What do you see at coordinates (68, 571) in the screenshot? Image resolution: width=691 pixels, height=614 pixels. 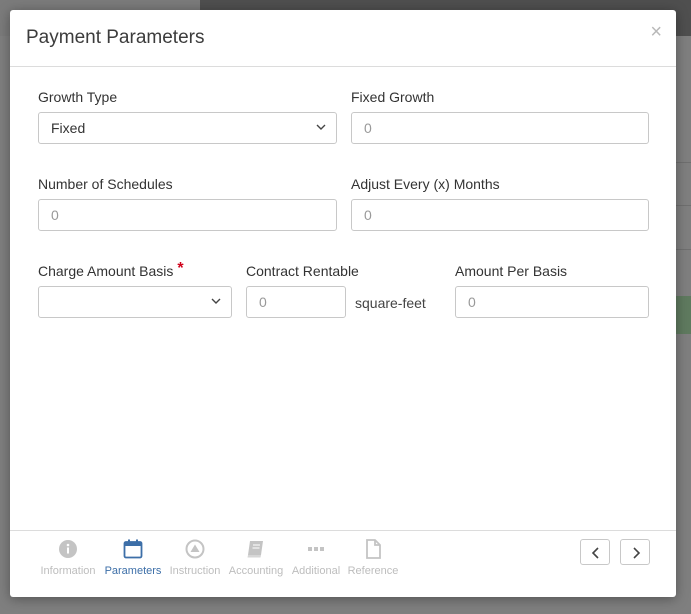 I see `tab-information-label: Information` at bounding box center [68, 571].